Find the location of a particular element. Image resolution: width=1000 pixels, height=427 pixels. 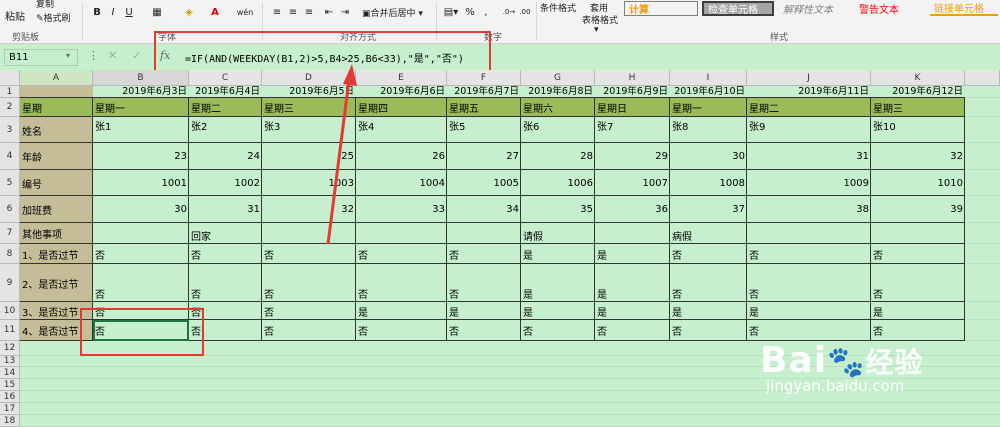

ids-cell: 1004 is located at coordinates (401, 183).